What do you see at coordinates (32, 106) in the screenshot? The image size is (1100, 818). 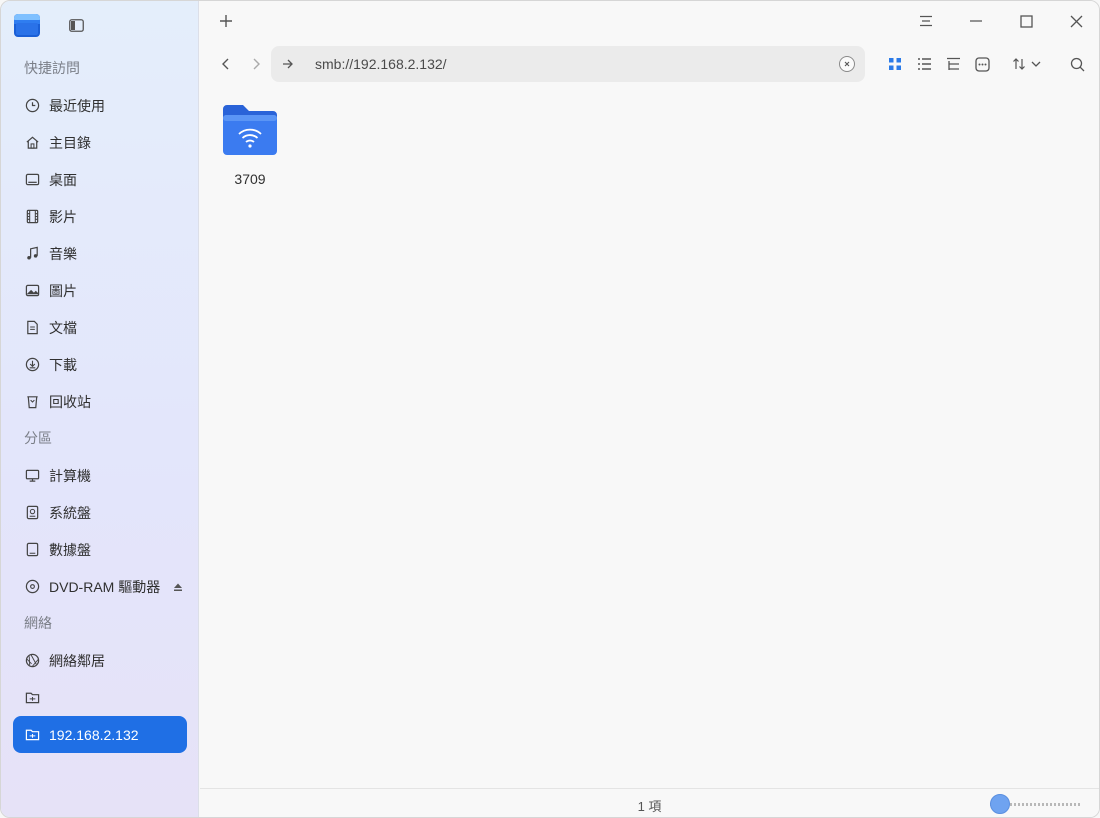 I see `clock-icon` at bounding box center [32, 106].